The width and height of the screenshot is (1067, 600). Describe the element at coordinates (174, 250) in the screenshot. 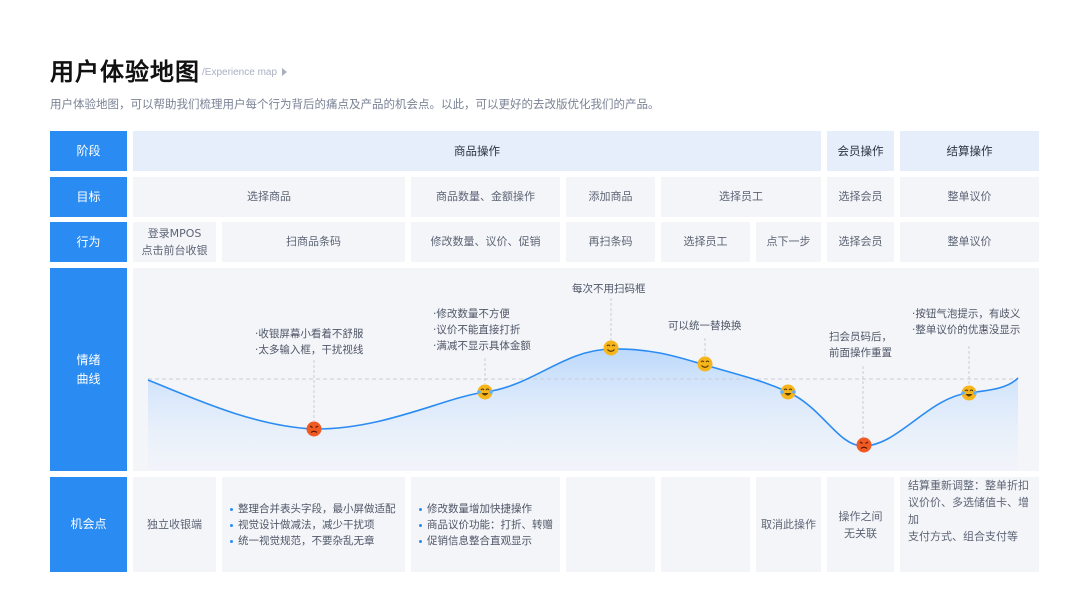

I see `action-text: 点击前台收银` at that location.